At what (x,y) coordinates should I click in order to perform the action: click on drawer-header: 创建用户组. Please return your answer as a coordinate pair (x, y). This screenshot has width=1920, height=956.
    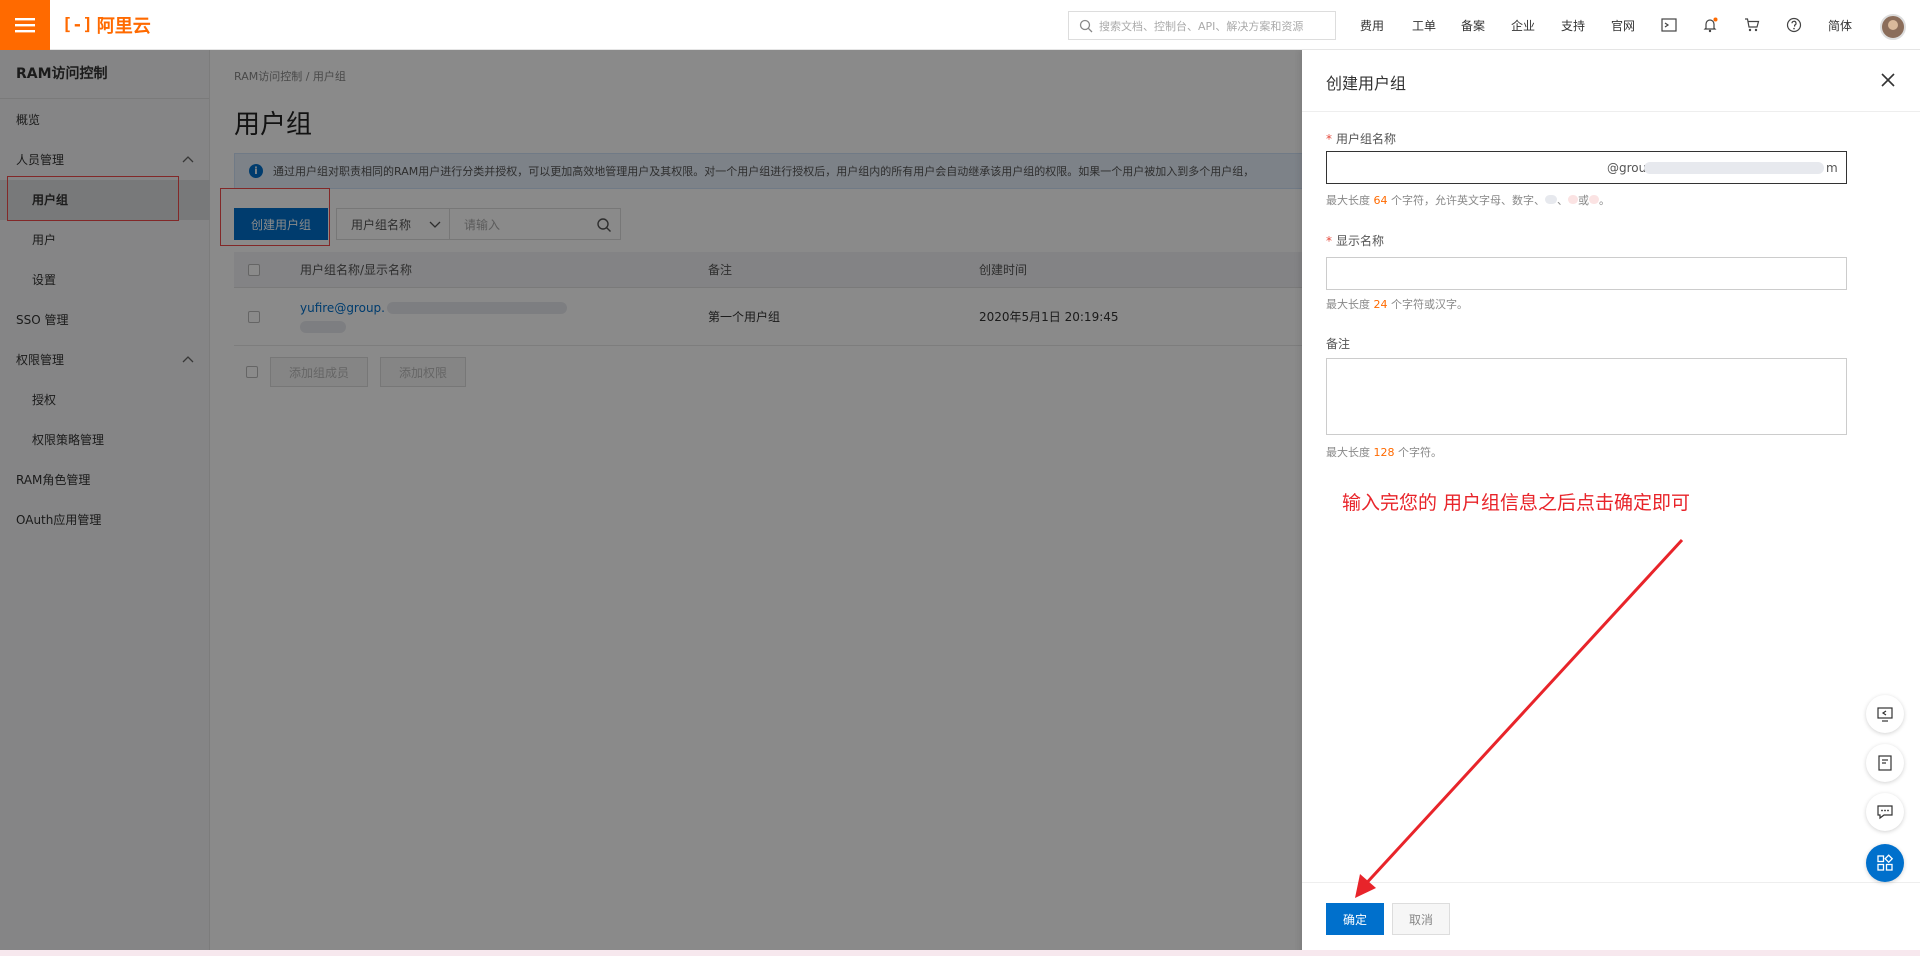
    Looking at the image, I should click on (1611, 81).